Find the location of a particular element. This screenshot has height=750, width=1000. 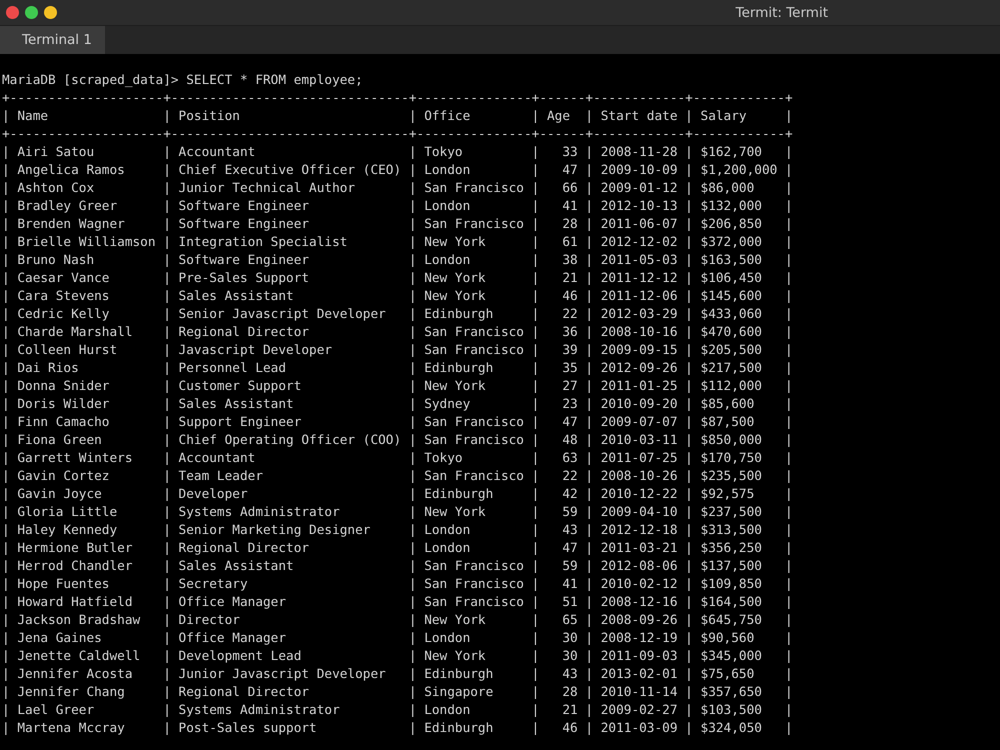

minimize-button is located at coordinates (50, 12).